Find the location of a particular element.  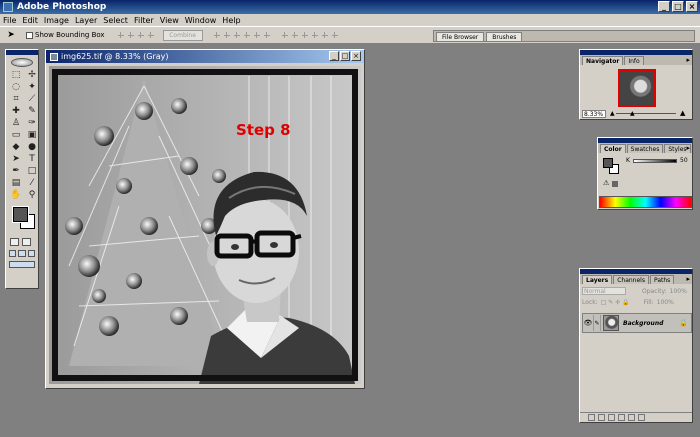

move-tool-icon: ✢ is located at coordinates (32, 75).